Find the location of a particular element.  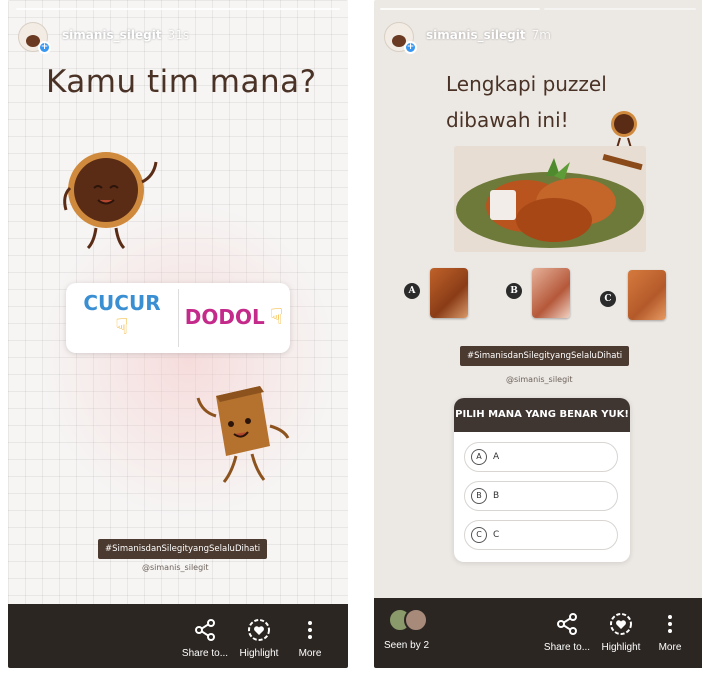

story-bottom-bar: Share to... Highlight More is located at coordinates (178, 636).